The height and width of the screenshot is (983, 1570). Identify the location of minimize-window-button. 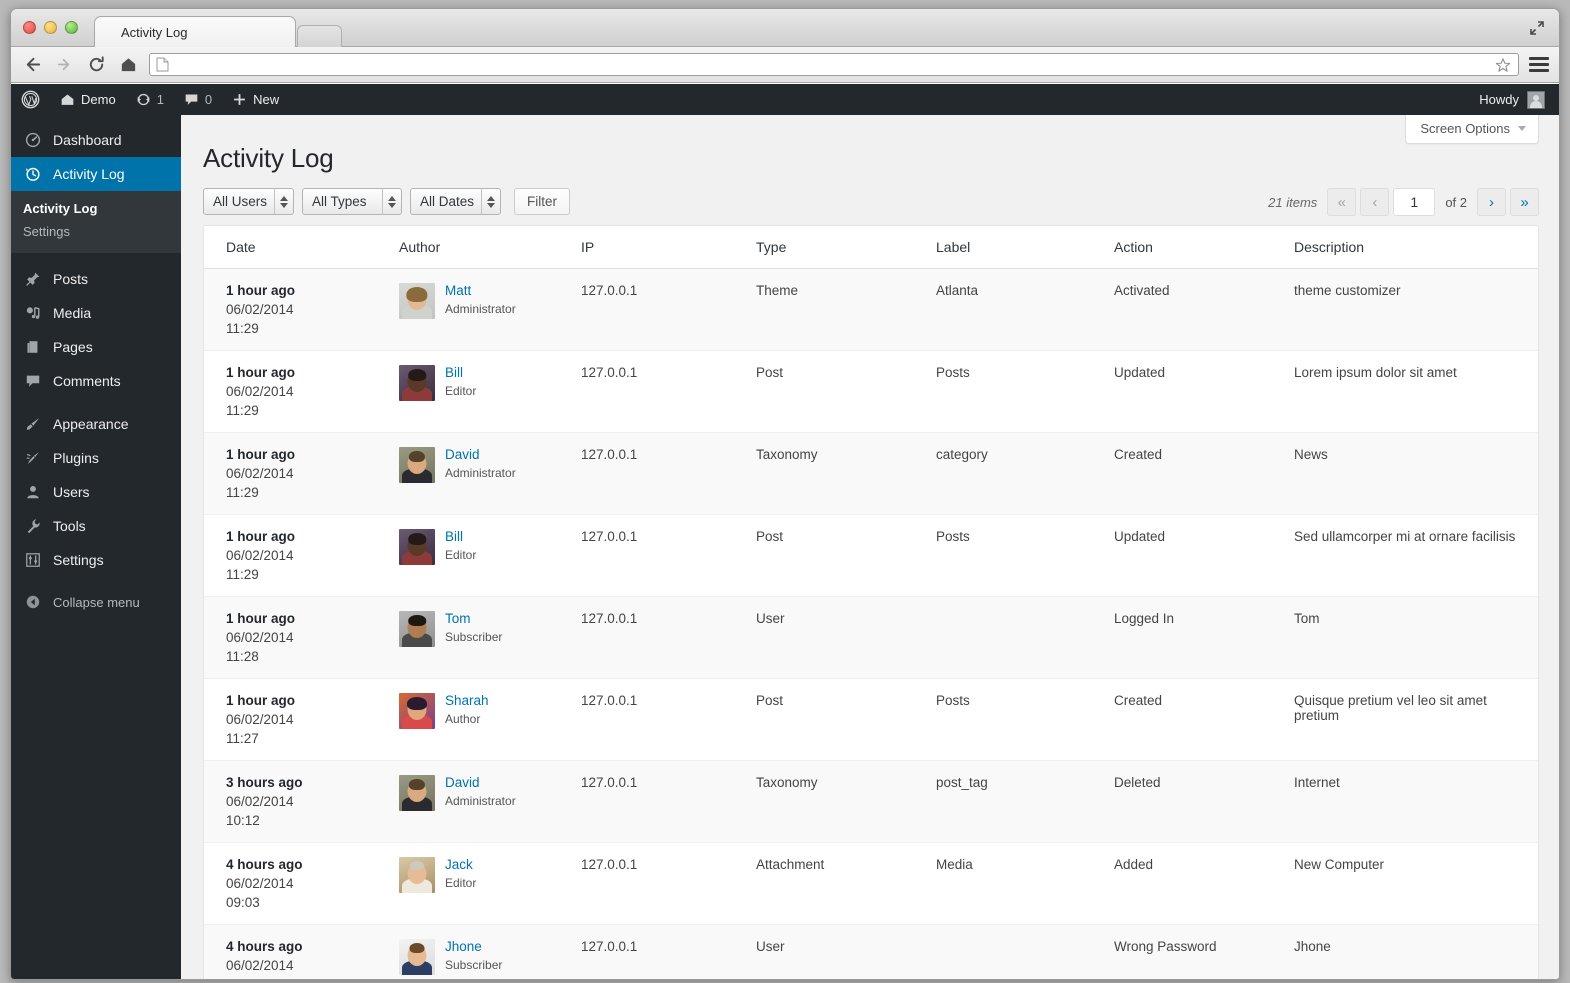
(50, 27).